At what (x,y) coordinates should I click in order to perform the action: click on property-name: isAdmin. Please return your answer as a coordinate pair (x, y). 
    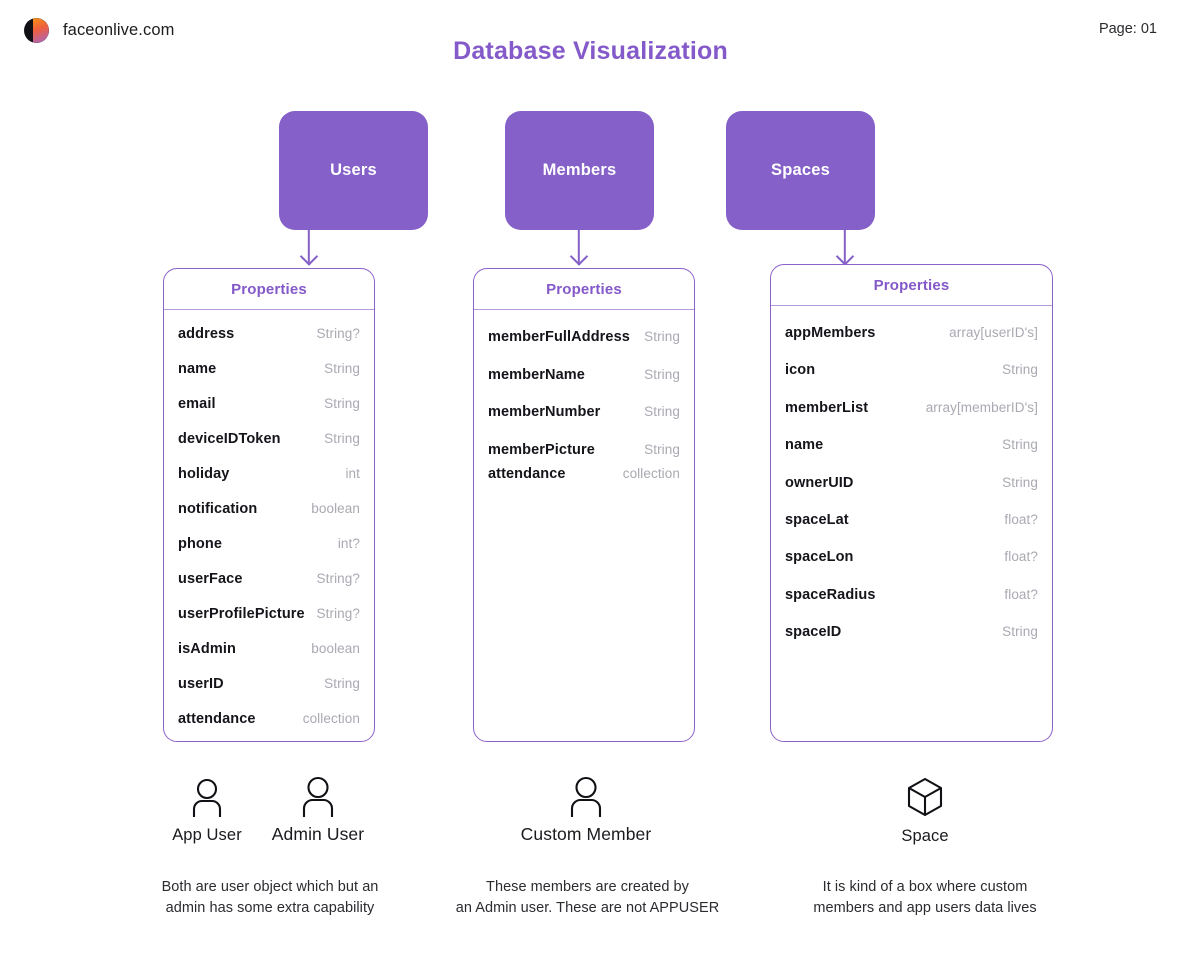
    Looking at the image, I should click on (207, 649).